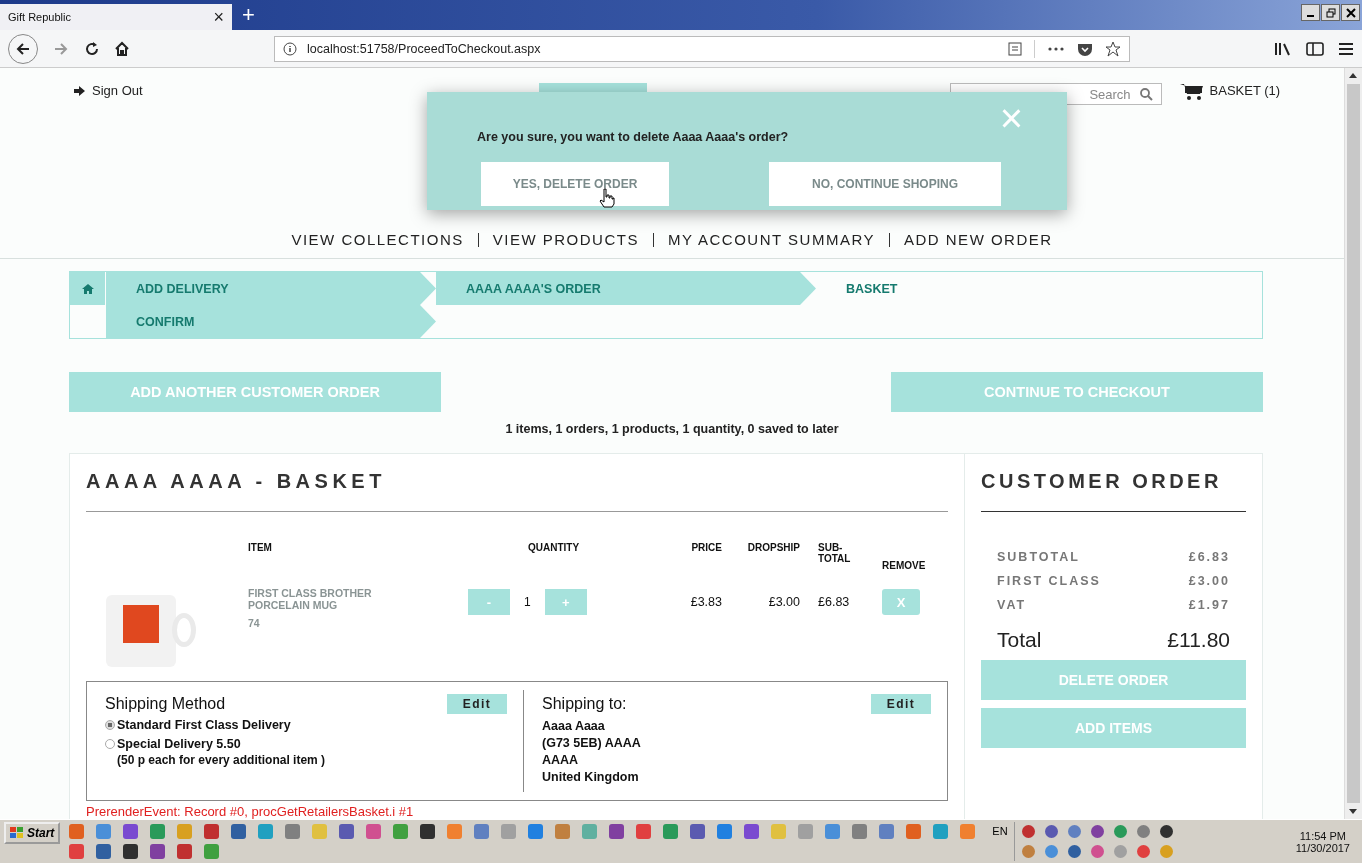 Image resolution: width=1362 pixels, height=863 pixels. What do you see at coordinates (1000, 831) in the screenshot?
I see `language-indicator: EN` at bounding box center [1000, 831].